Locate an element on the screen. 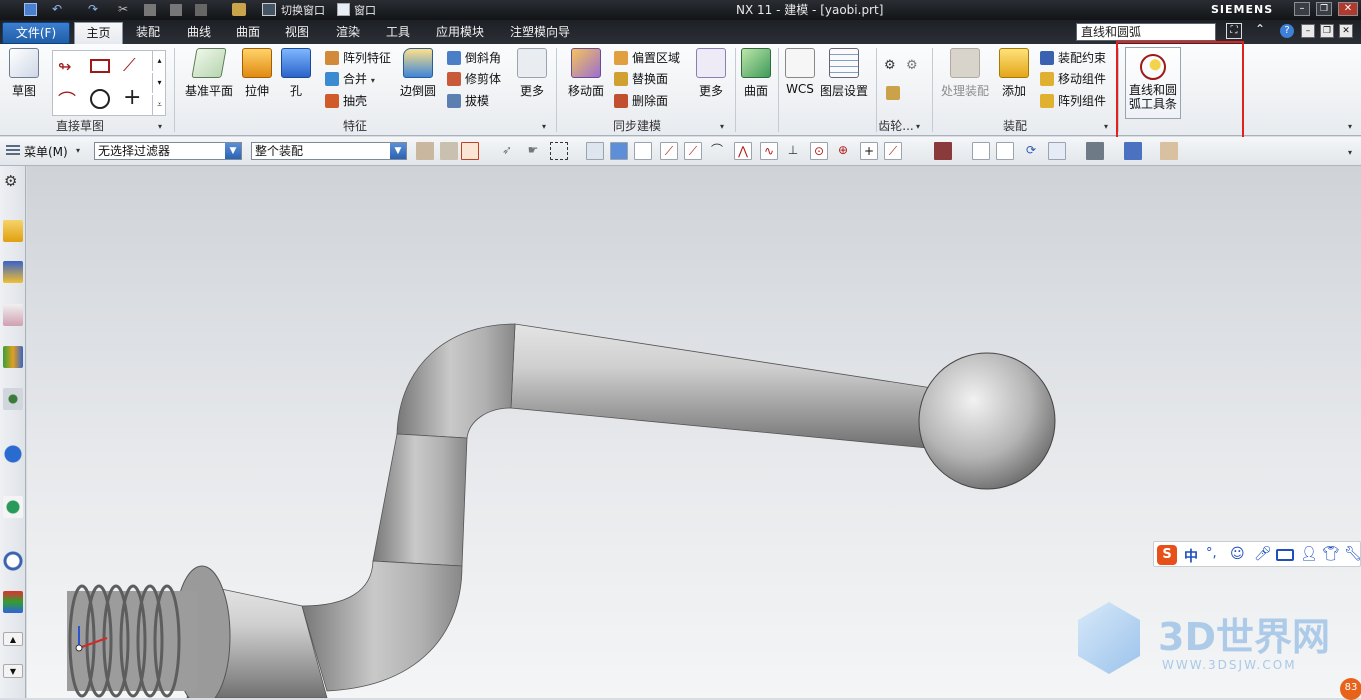 The image size is (1361, 700). circle-icon is located at coordinates (100, 99).